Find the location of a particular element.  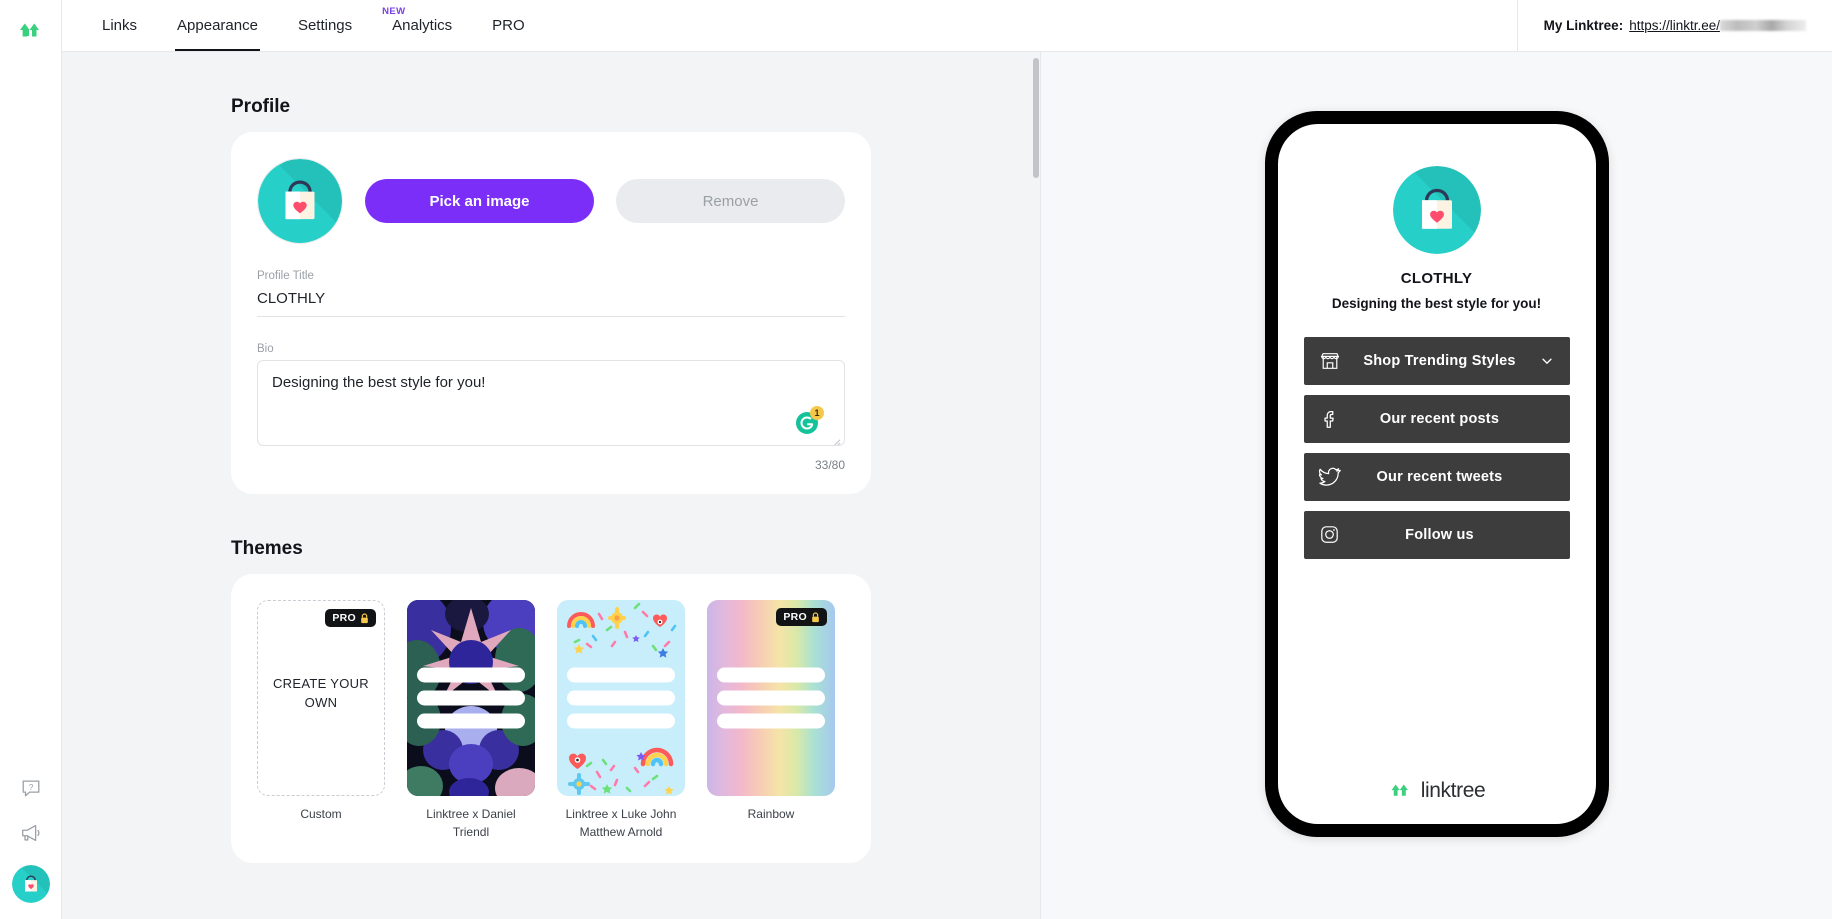

profile-title-field: Profile Title is located at coordinates (551, 293).